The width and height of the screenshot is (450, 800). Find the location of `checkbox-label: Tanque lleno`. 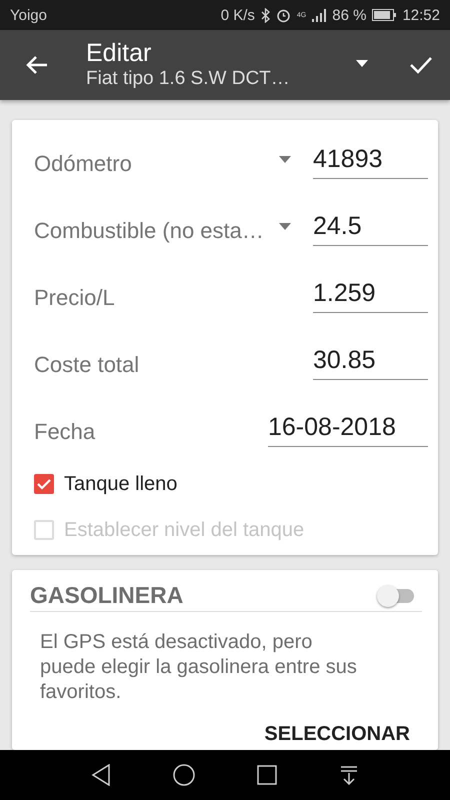

checkbox-label: Tanque lleno is located at coordinates (121, 484).